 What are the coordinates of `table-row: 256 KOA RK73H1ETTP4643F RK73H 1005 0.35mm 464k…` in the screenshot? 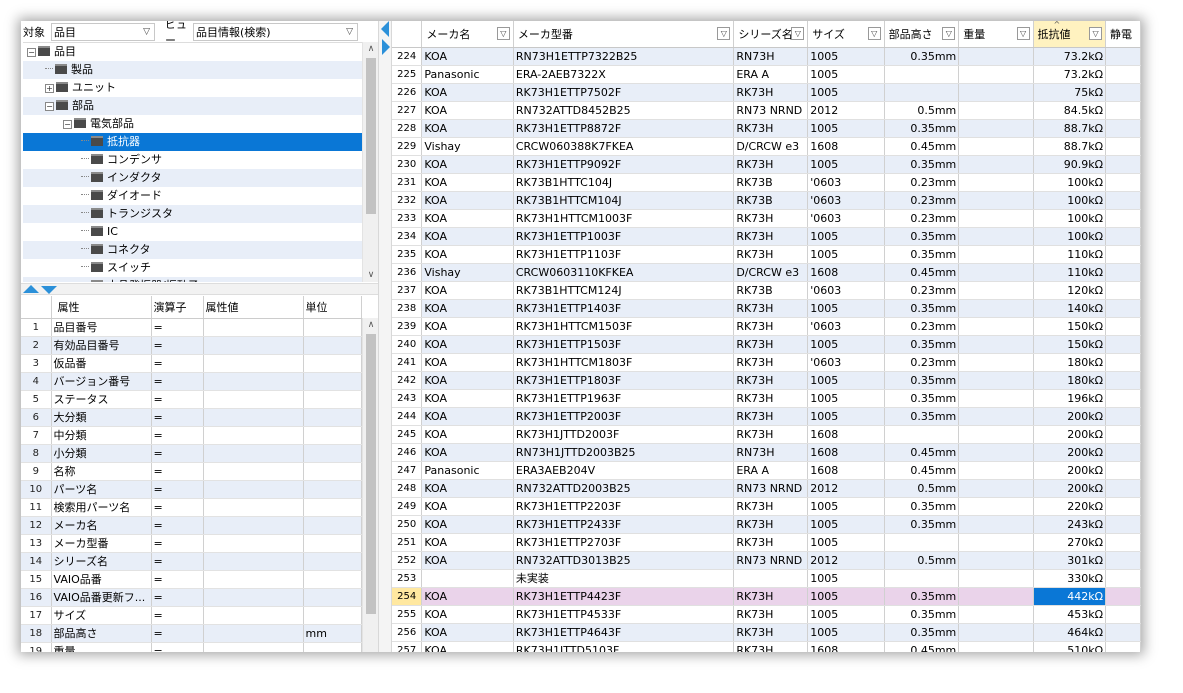 It's located at (766, 632).